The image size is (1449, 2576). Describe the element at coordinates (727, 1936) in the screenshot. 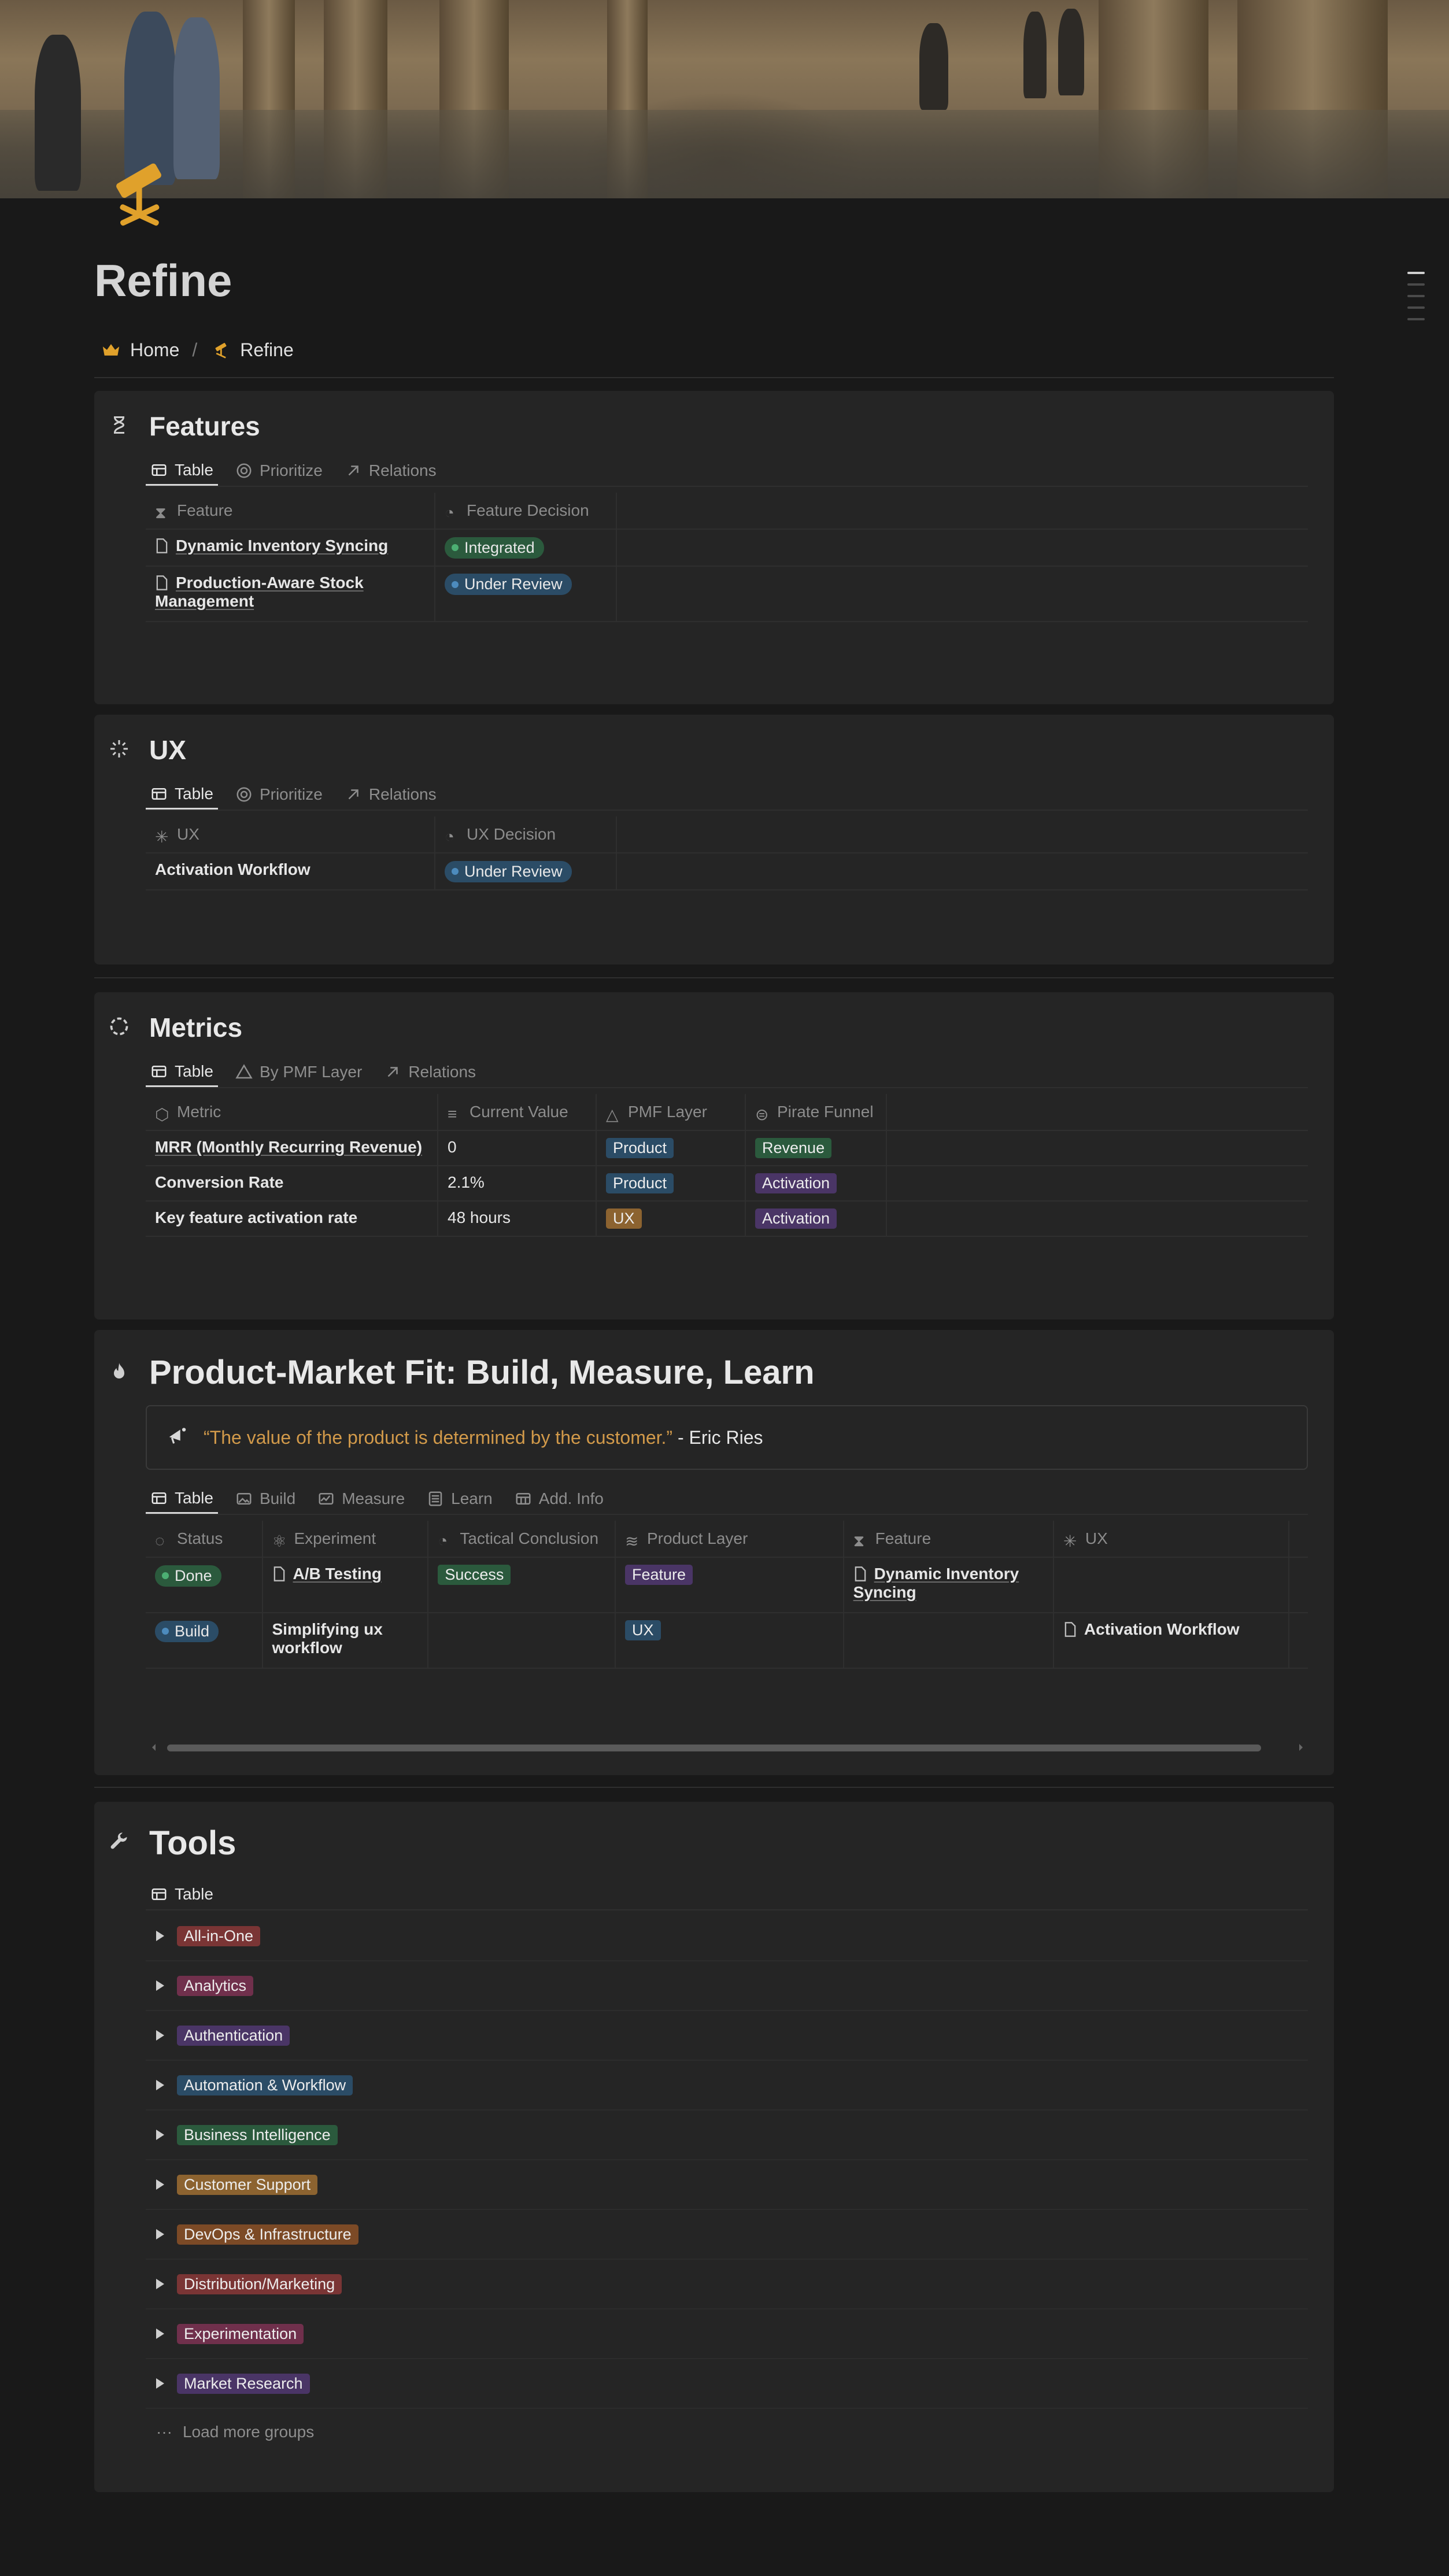

I see `group-toggle: All-in-One` at that location.